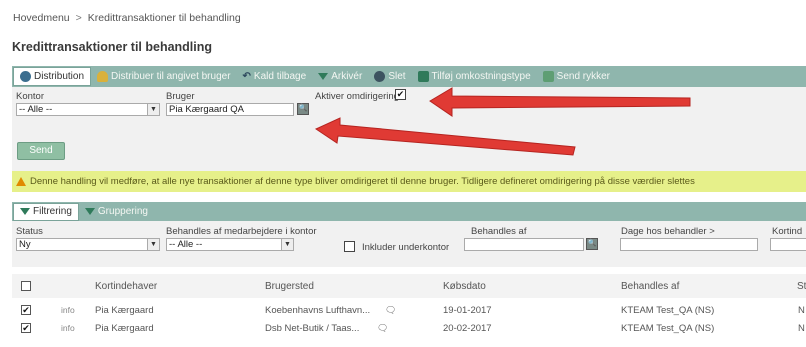 This screenshot has height=347, width=806. Describe the element at coordinates (467, 310) in the screenshot. I see `cell-date: 19-01-2017` at that location.